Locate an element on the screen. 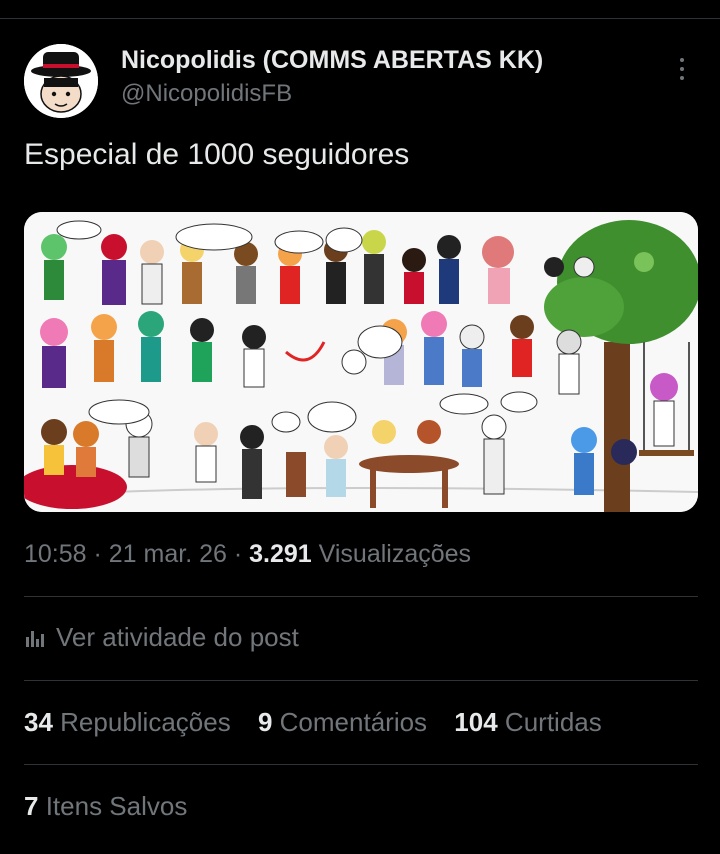 The width and height of the screenshot is (720, 854). comments-count: 9 is located at coordinates (265, 722).